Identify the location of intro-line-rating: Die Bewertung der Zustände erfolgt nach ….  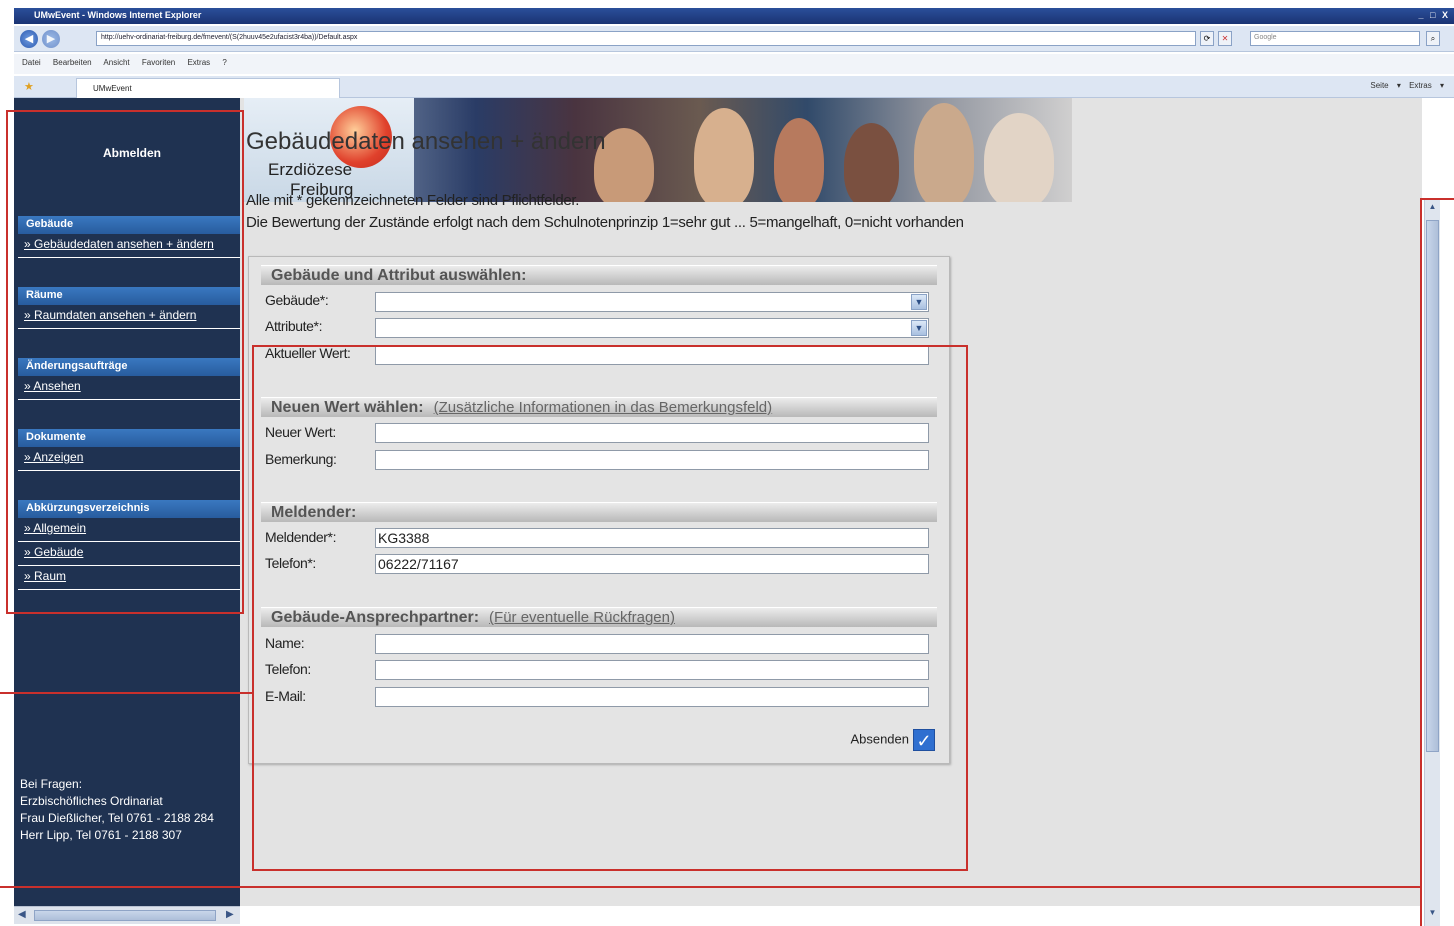
(605, 222).